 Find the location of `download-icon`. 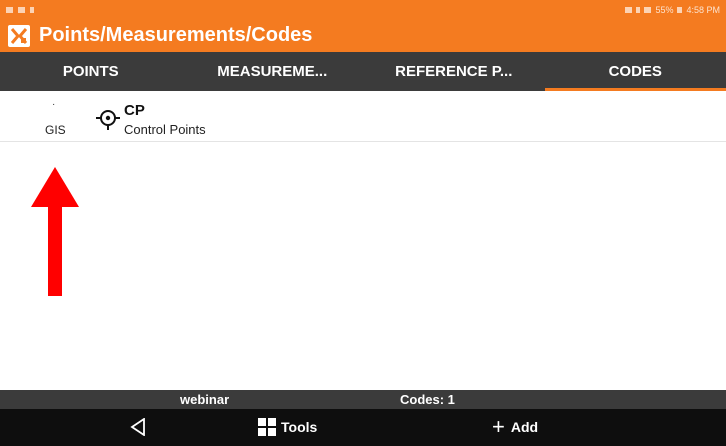

download-icon is located at coordinates (32, 9).